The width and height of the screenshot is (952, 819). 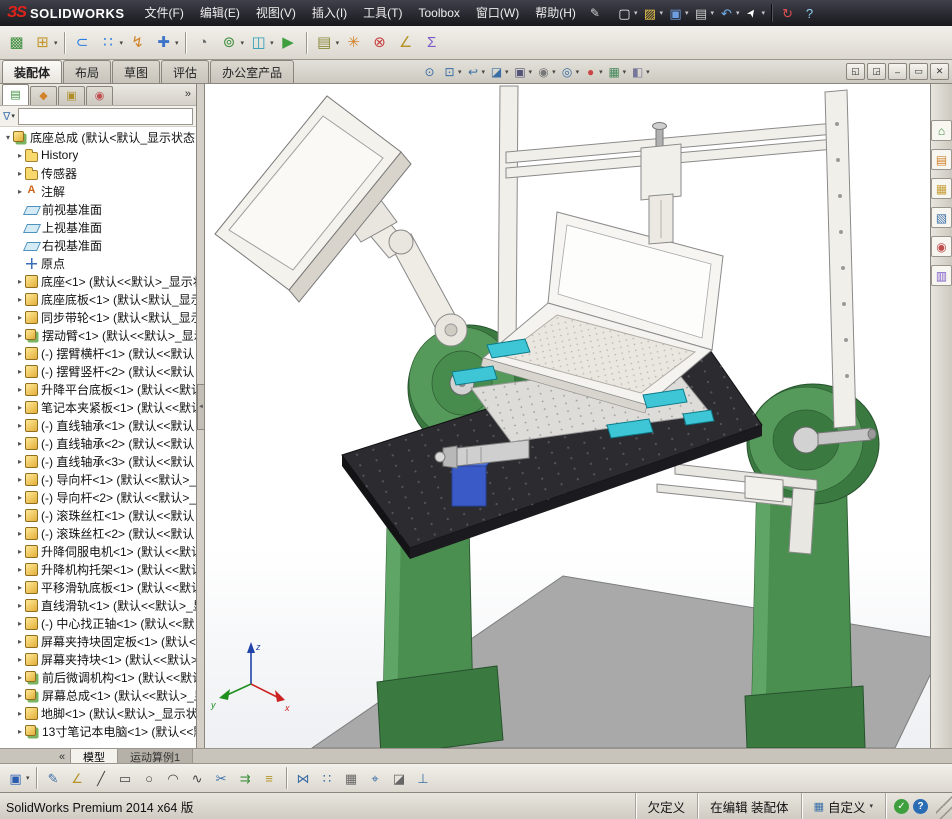 I want to click on propertymanager-tab: ◆, so click(x=43, y=95).